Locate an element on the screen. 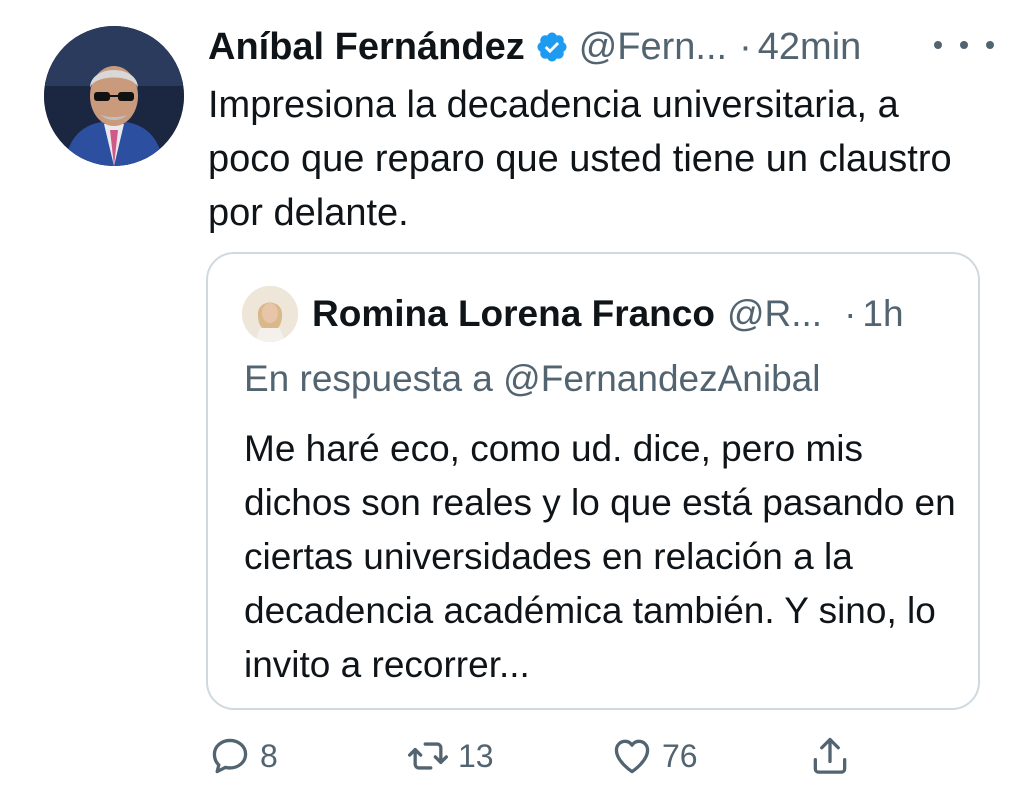 The image size is (1024, 793). share-icon is located at coordinates (830, 755).